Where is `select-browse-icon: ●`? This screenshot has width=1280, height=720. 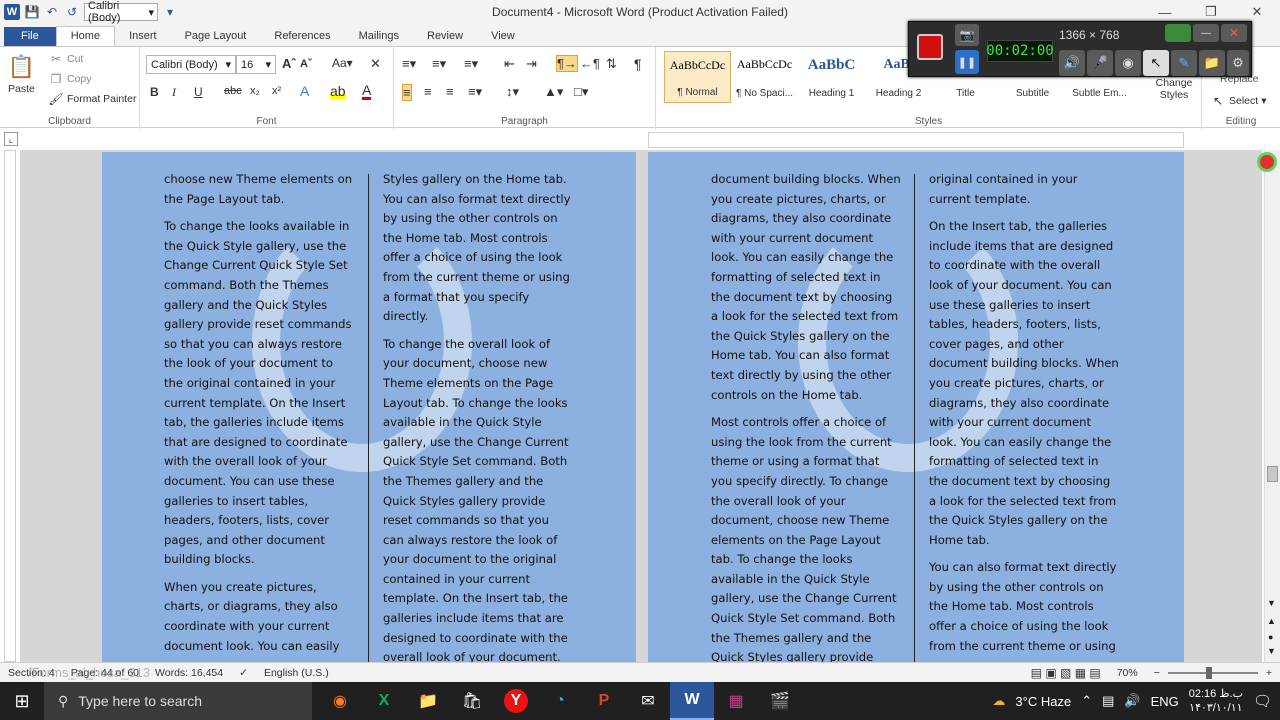
select-browse-icon: ● is located at coordinates (1270, 637).